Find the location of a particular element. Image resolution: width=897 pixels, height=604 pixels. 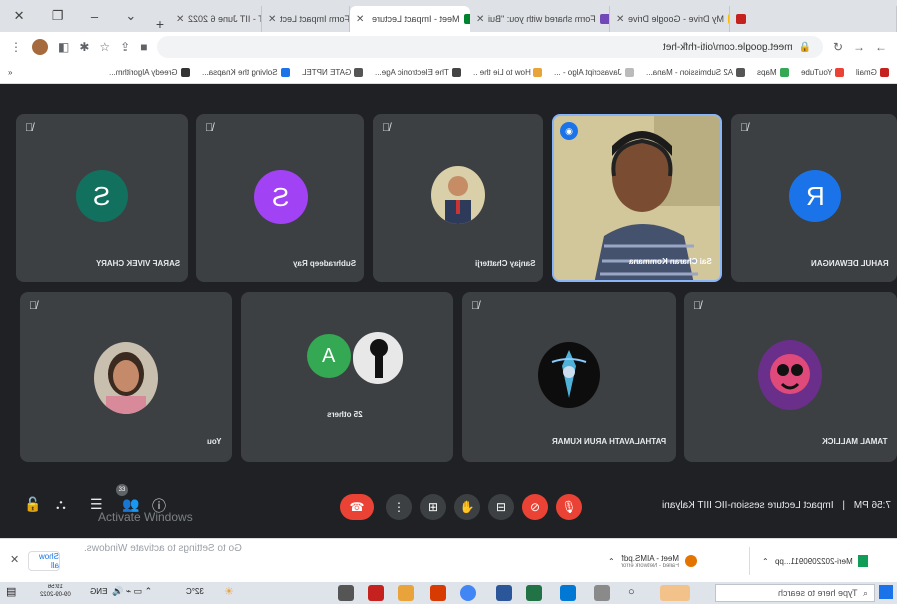

download-item: ⌃ Meri-2022090911...pp is located at coordinates (825, 561).